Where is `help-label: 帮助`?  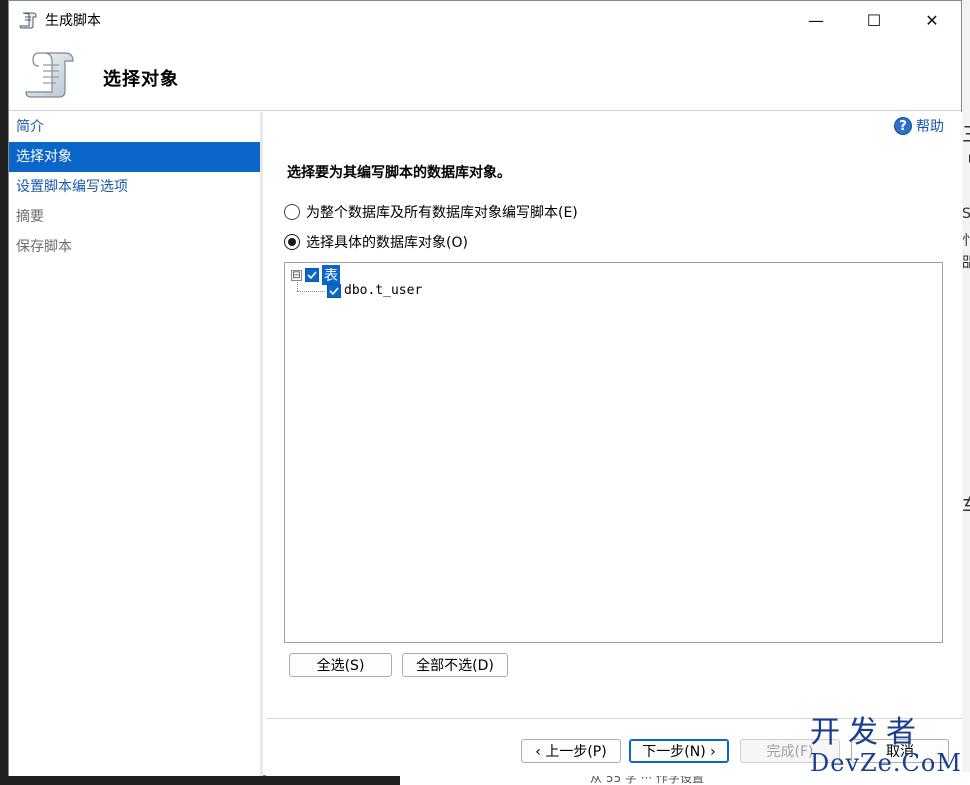 help-label: 帮助 is located at coordinates (930, 127).